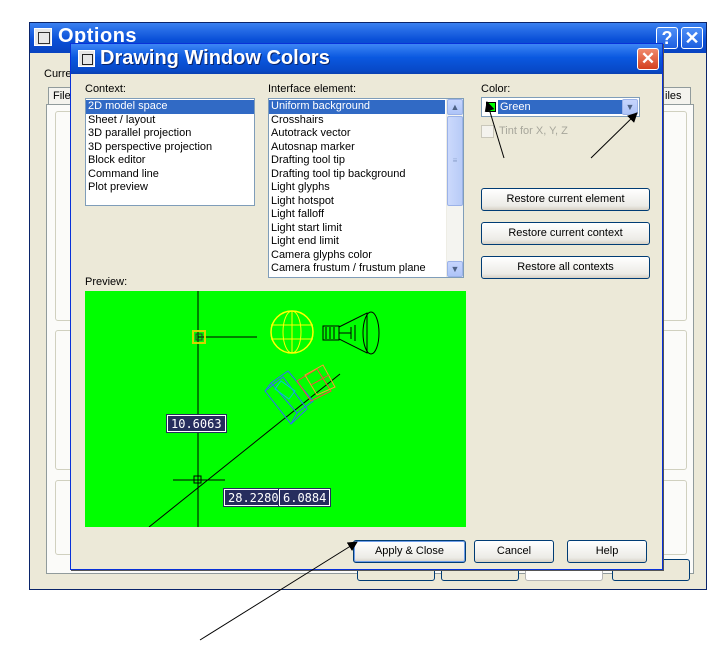  What do you see at coordinates (170, 148) in the screenshot?
I see `context-item: 3D perspective projection` at bounding box center [170, 148].